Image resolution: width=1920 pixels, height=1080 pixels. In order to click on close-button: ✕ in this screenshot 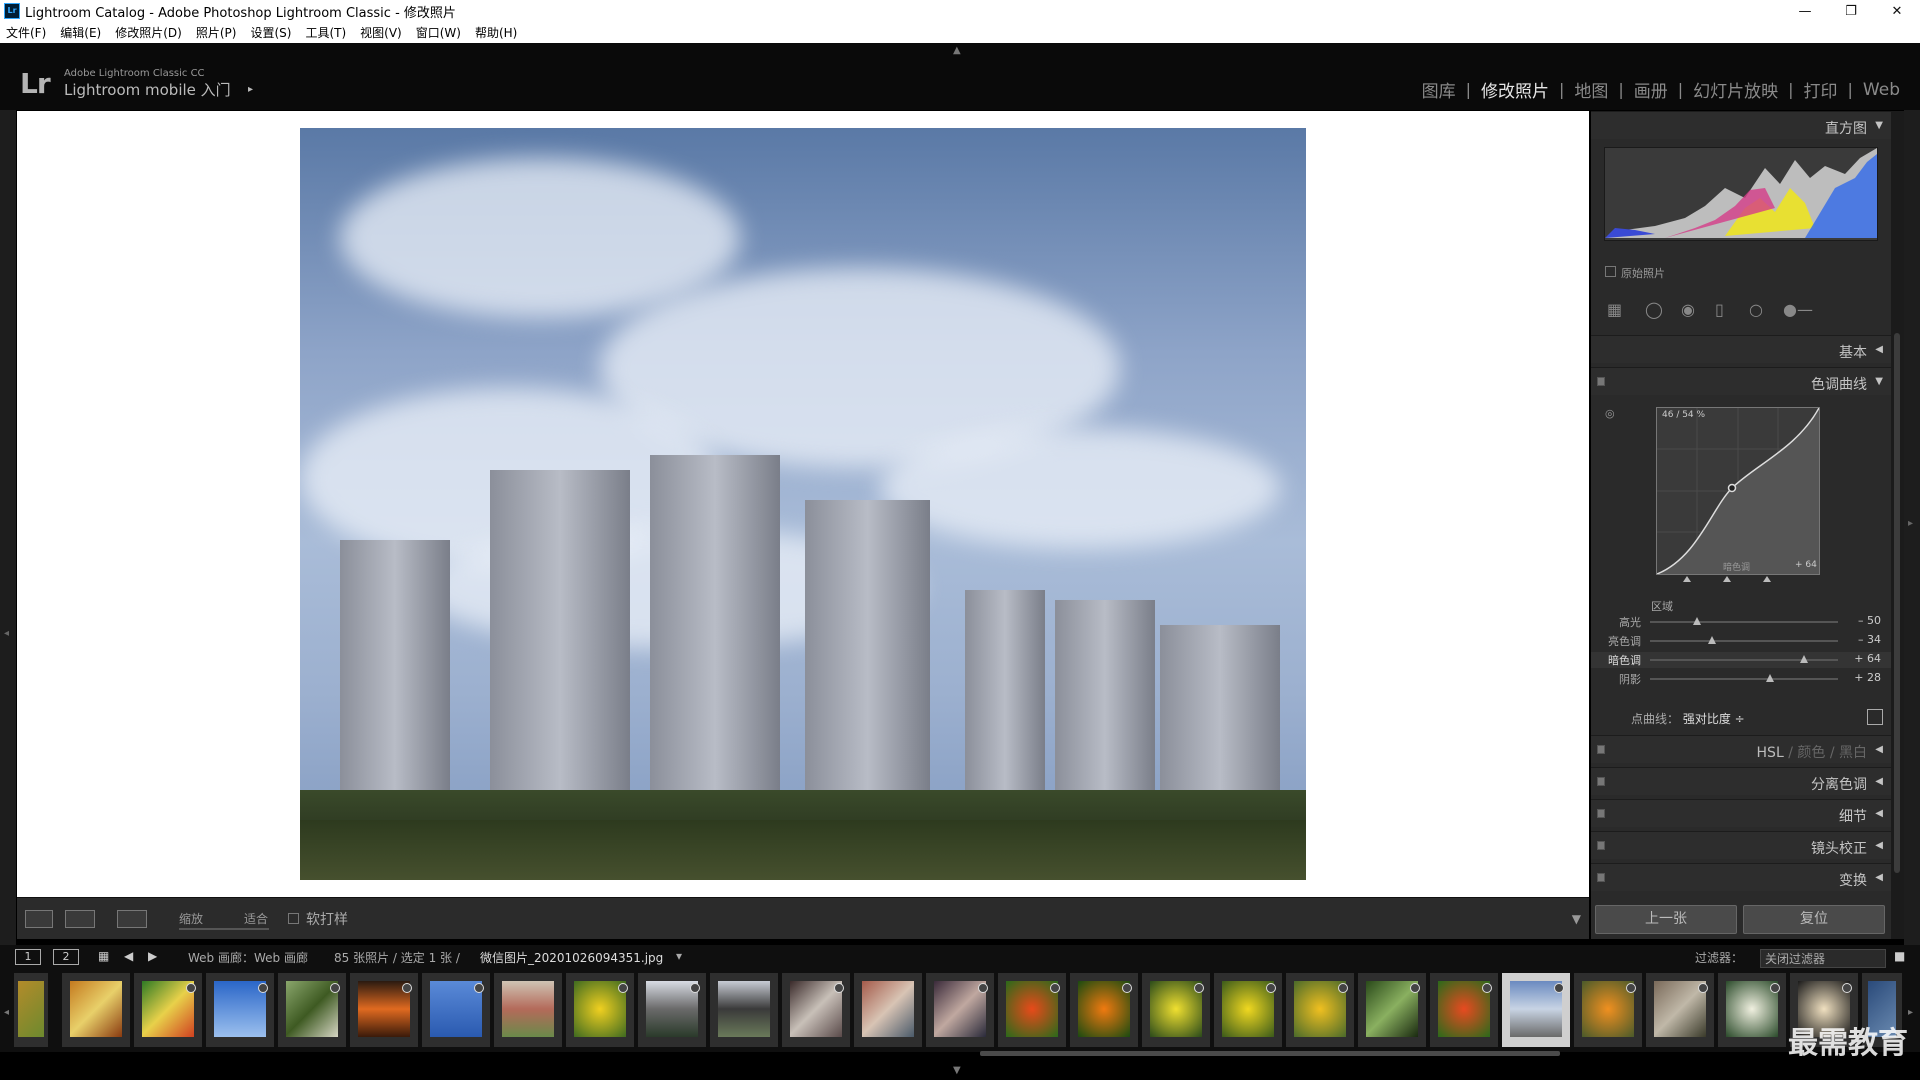, I will do `click(1897, 11)`.